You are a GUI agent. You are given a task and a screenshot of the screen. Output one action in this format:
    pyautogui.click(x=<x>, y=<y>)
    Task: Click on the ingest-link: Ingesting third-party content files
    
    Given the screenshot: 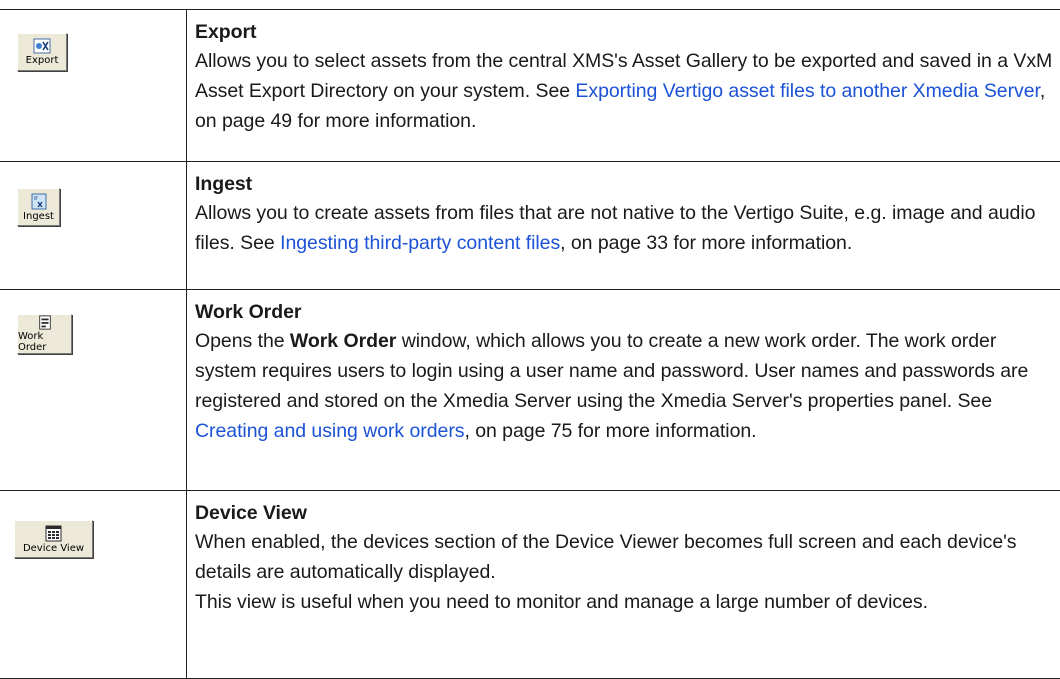 What is the action you would take?
    pyautogui.click(x=420, y=243)
    